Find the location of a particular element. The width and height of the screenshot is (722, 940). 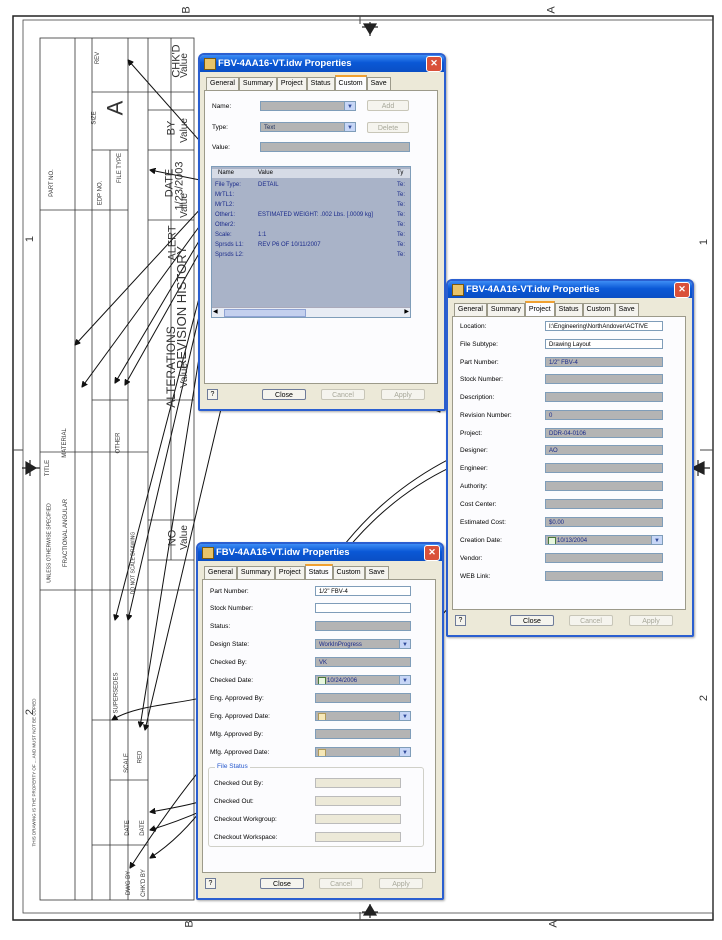

checked-out-by-field is located at coordinates (358, 783).